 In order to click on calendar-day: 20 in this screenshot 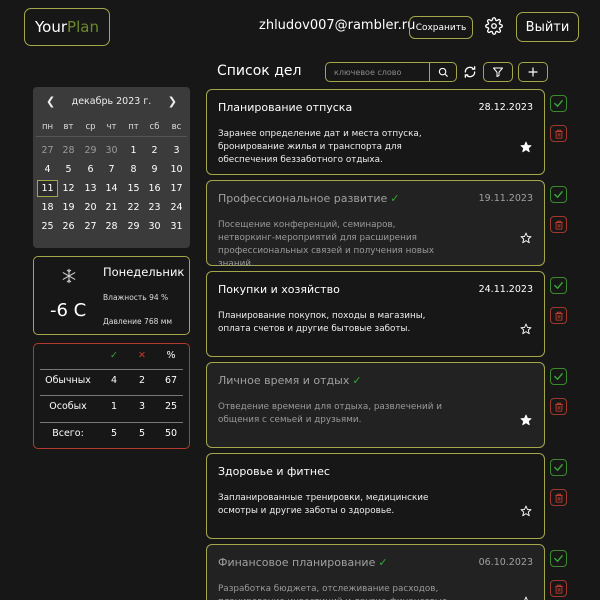, I will do `click(90, 207)`.